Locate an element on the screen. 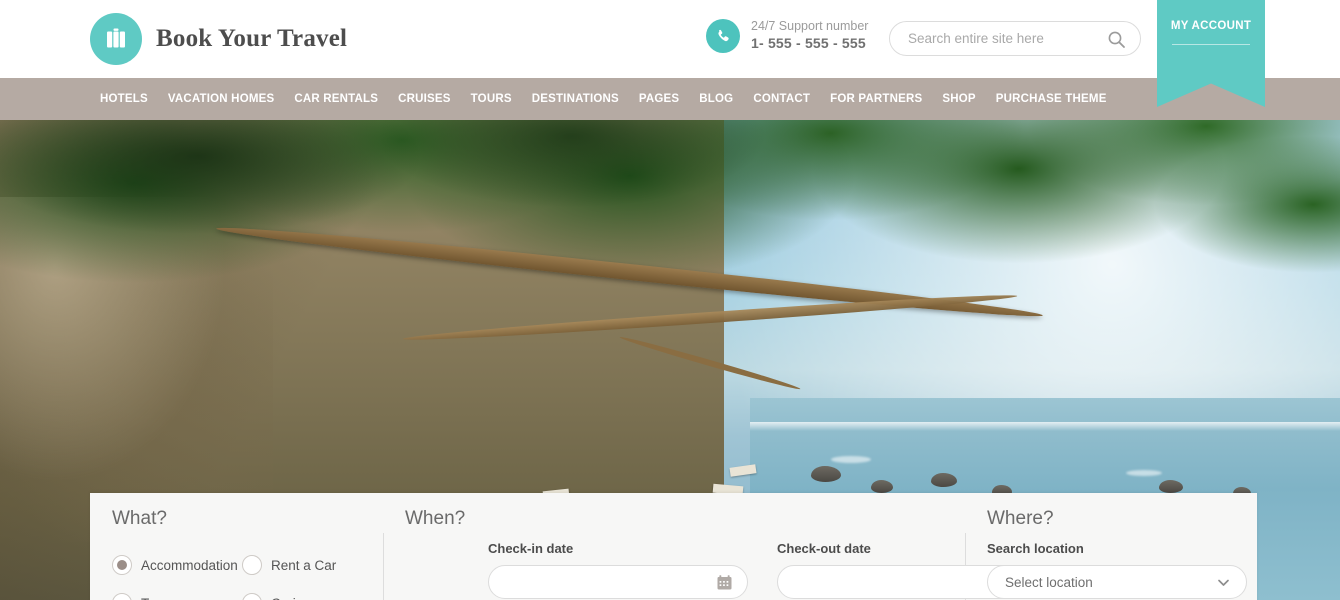  hero-surf-line is located at coordinates (1045, 427).